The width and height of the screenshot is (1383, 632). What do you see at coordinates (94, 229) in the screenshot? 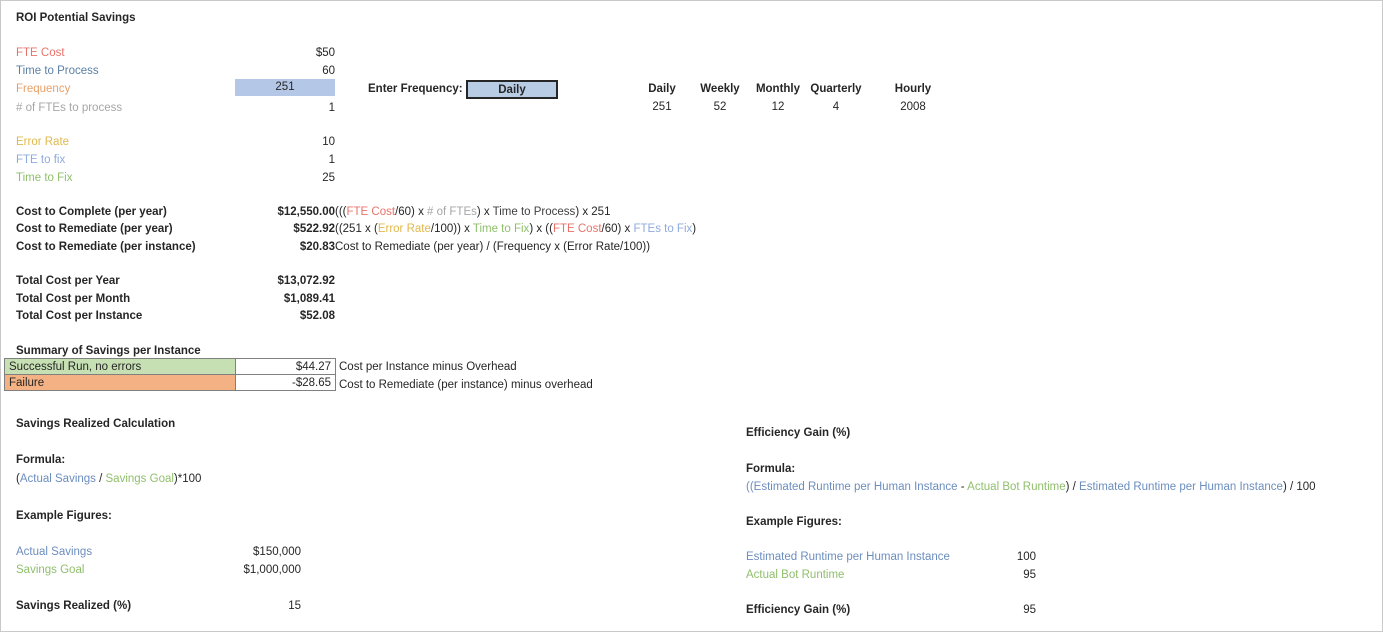
I see `cost-label-remediate-per-year: Cost to Remediate (per year)` at bounding box center [94, 229].